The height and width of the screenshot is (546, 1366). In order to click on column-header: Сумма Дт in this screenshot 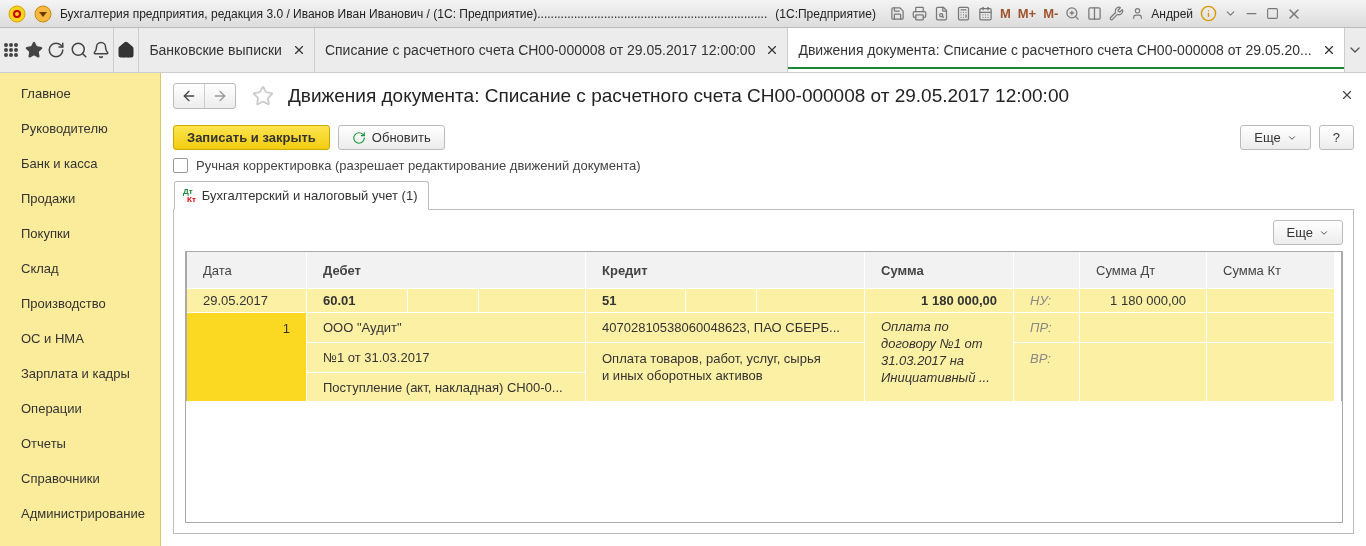, I will do `click(1143, 270)`.